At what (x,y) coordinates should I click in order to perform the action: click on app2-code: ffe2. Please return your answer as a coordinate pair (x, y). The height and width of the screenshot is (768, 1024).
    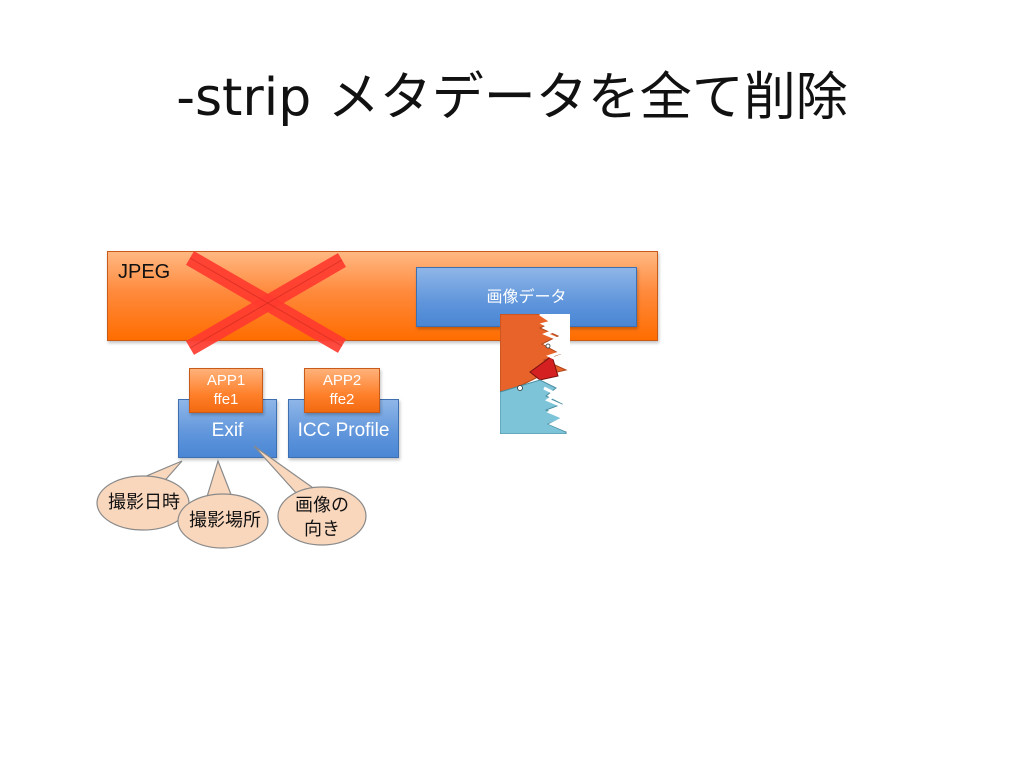
    Looking at the image, I should click on (342, 399).